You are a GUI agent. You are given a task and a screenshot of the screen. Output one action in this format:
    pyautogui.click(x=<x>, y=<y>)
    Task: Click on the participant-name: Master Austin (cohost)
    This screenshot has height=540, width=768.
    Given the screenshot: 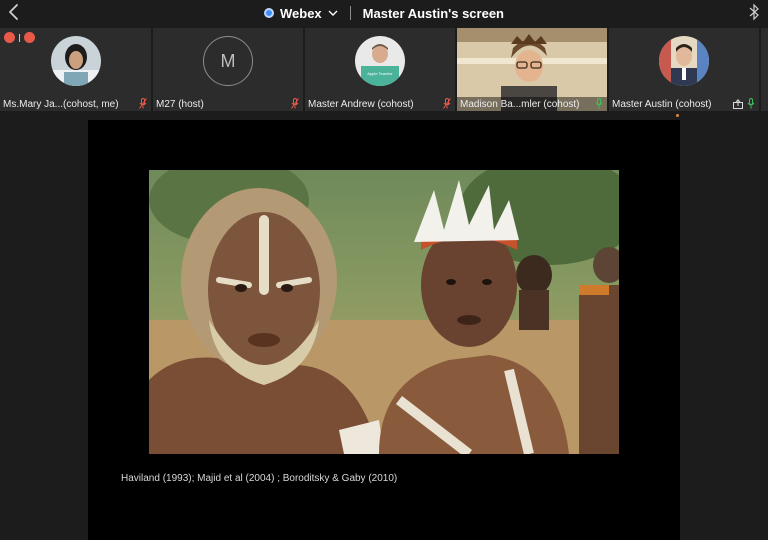 What is the action you would take?
    pyautogui.click(x=662, y=104)
    